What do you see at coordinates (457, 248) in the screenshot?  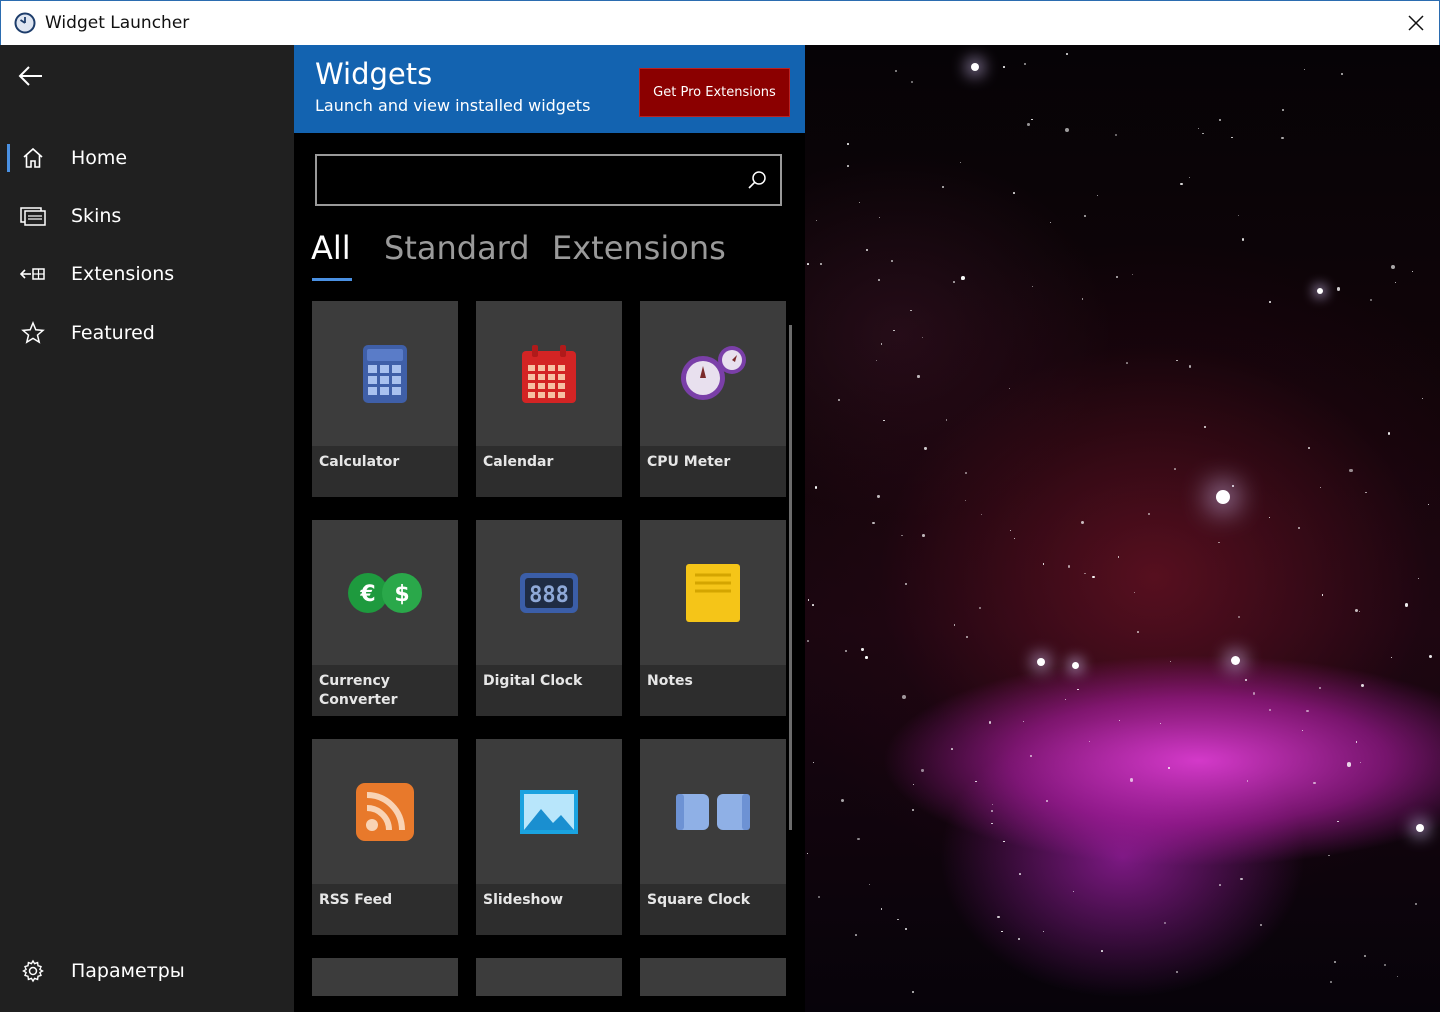 I see `tab-standard: Standard` at bounding box center [457, 248].